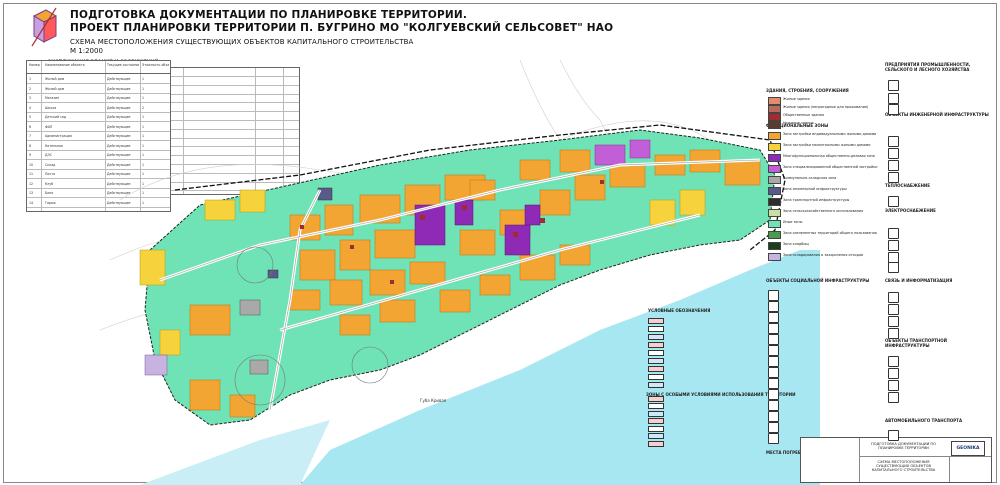 The width and height of the screenshot is (1000, 485). I want to click on legend-right-section: ОБЪЕКТЫ ИНЖЕНЕРНОЙ ИНФРАСТРУКТУРЫ, so click(937, 114).